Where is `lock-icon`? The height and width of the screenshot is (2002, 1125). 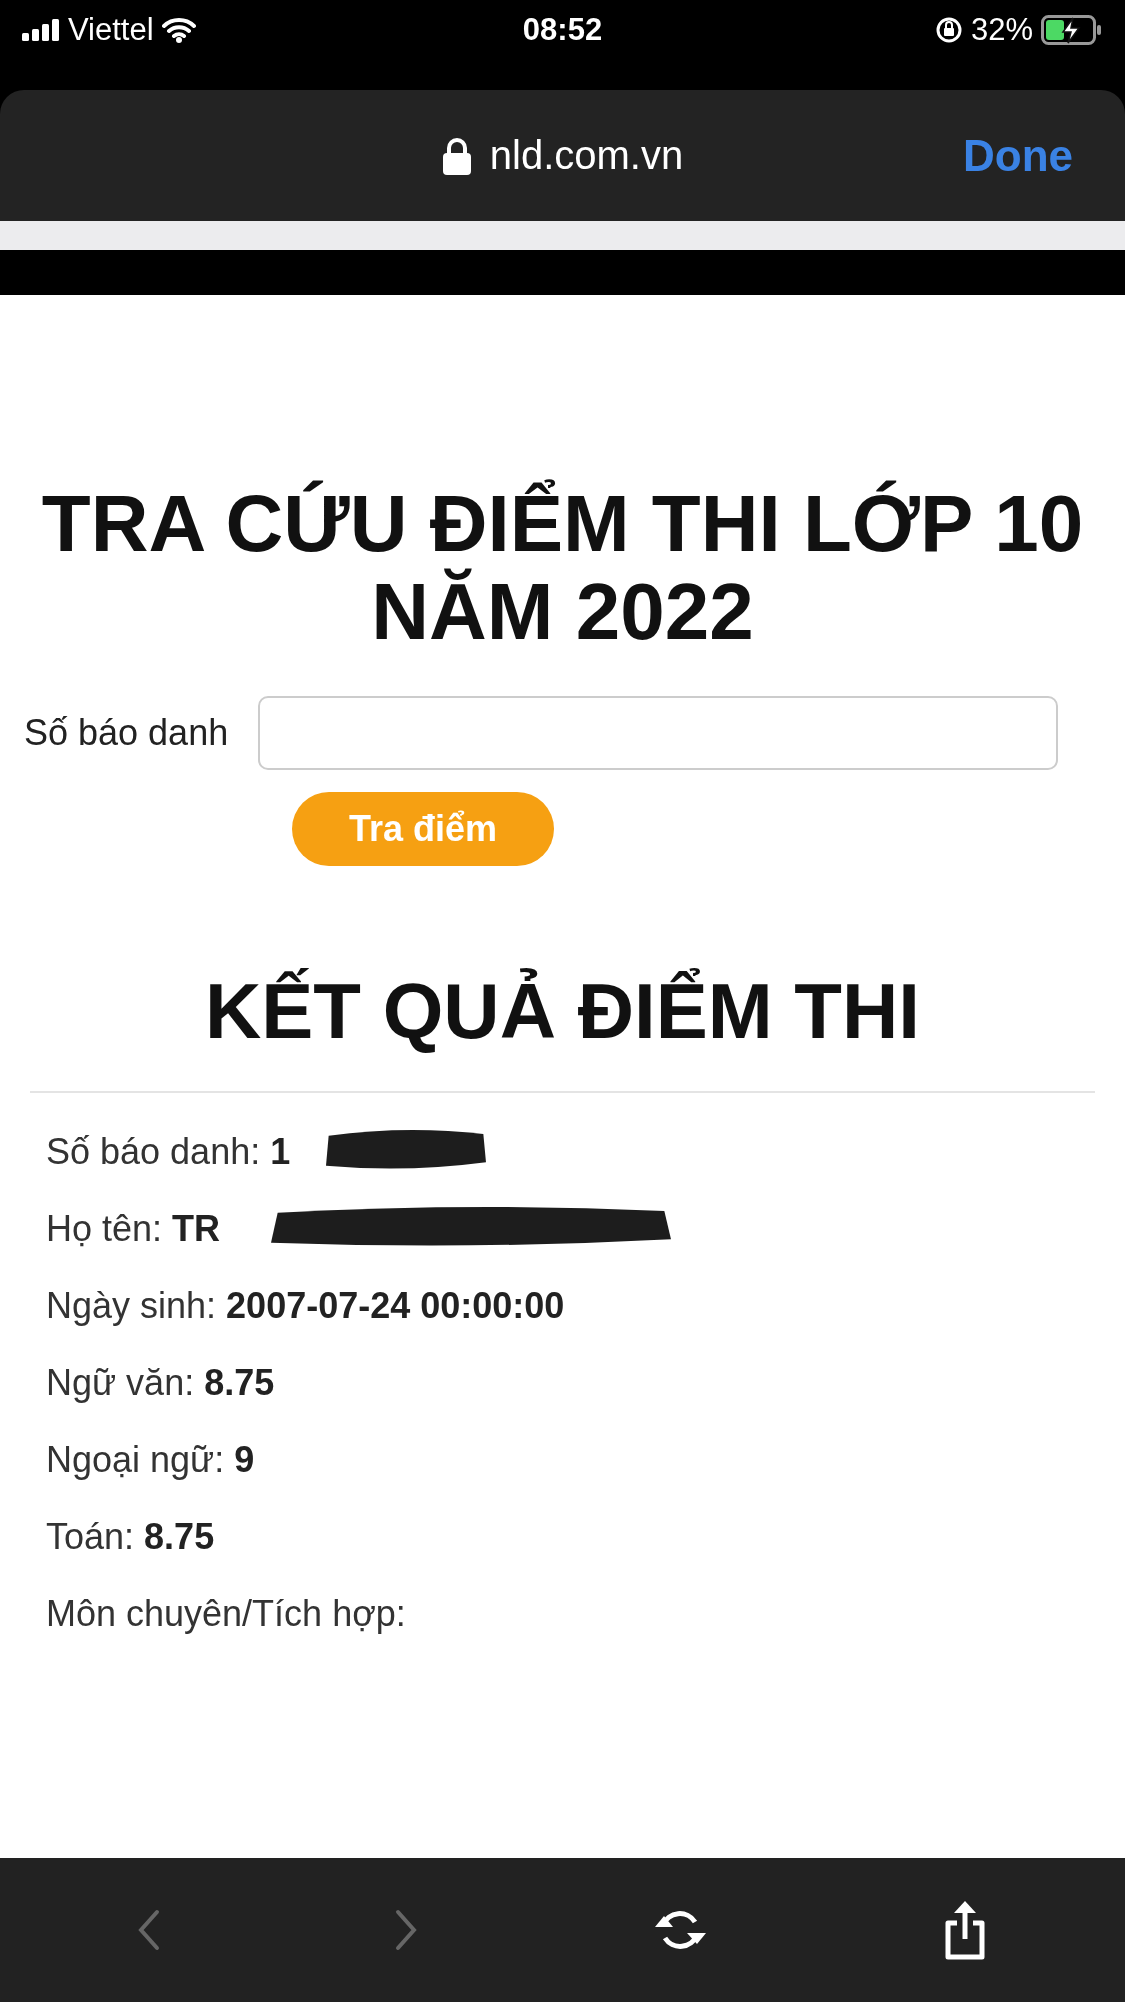
lock-icon is located at coordinates (456, 155).